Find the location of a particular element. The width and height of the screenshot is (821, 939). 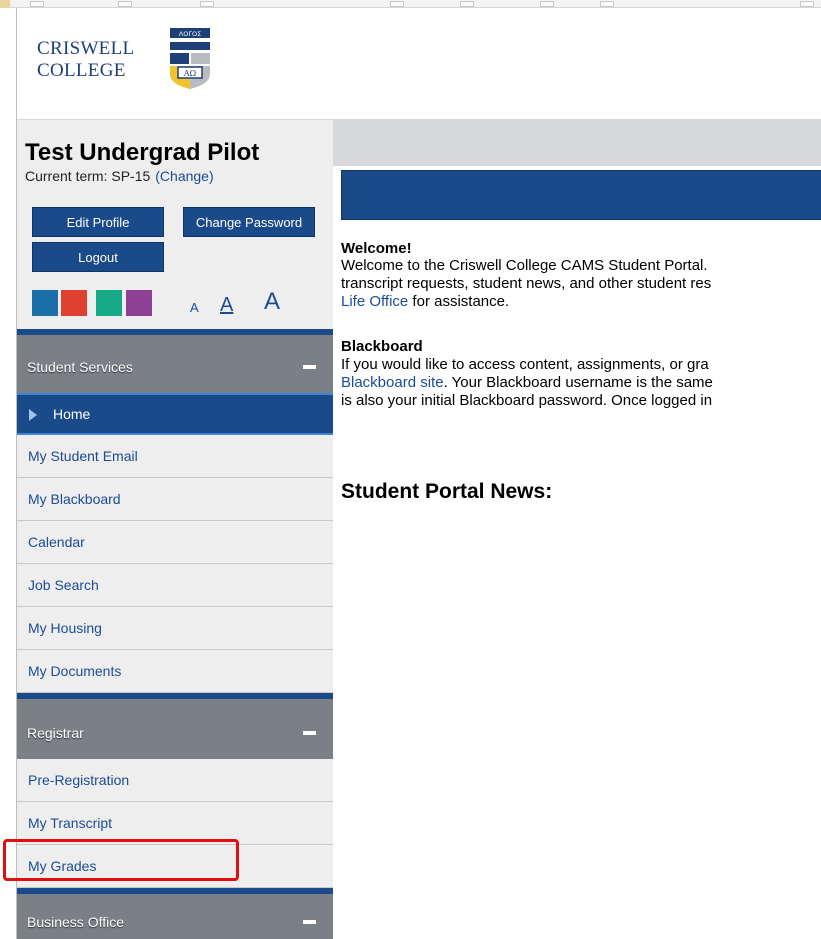

blackboard-site-link: Blackboard site is located at coordinates (392, 382).